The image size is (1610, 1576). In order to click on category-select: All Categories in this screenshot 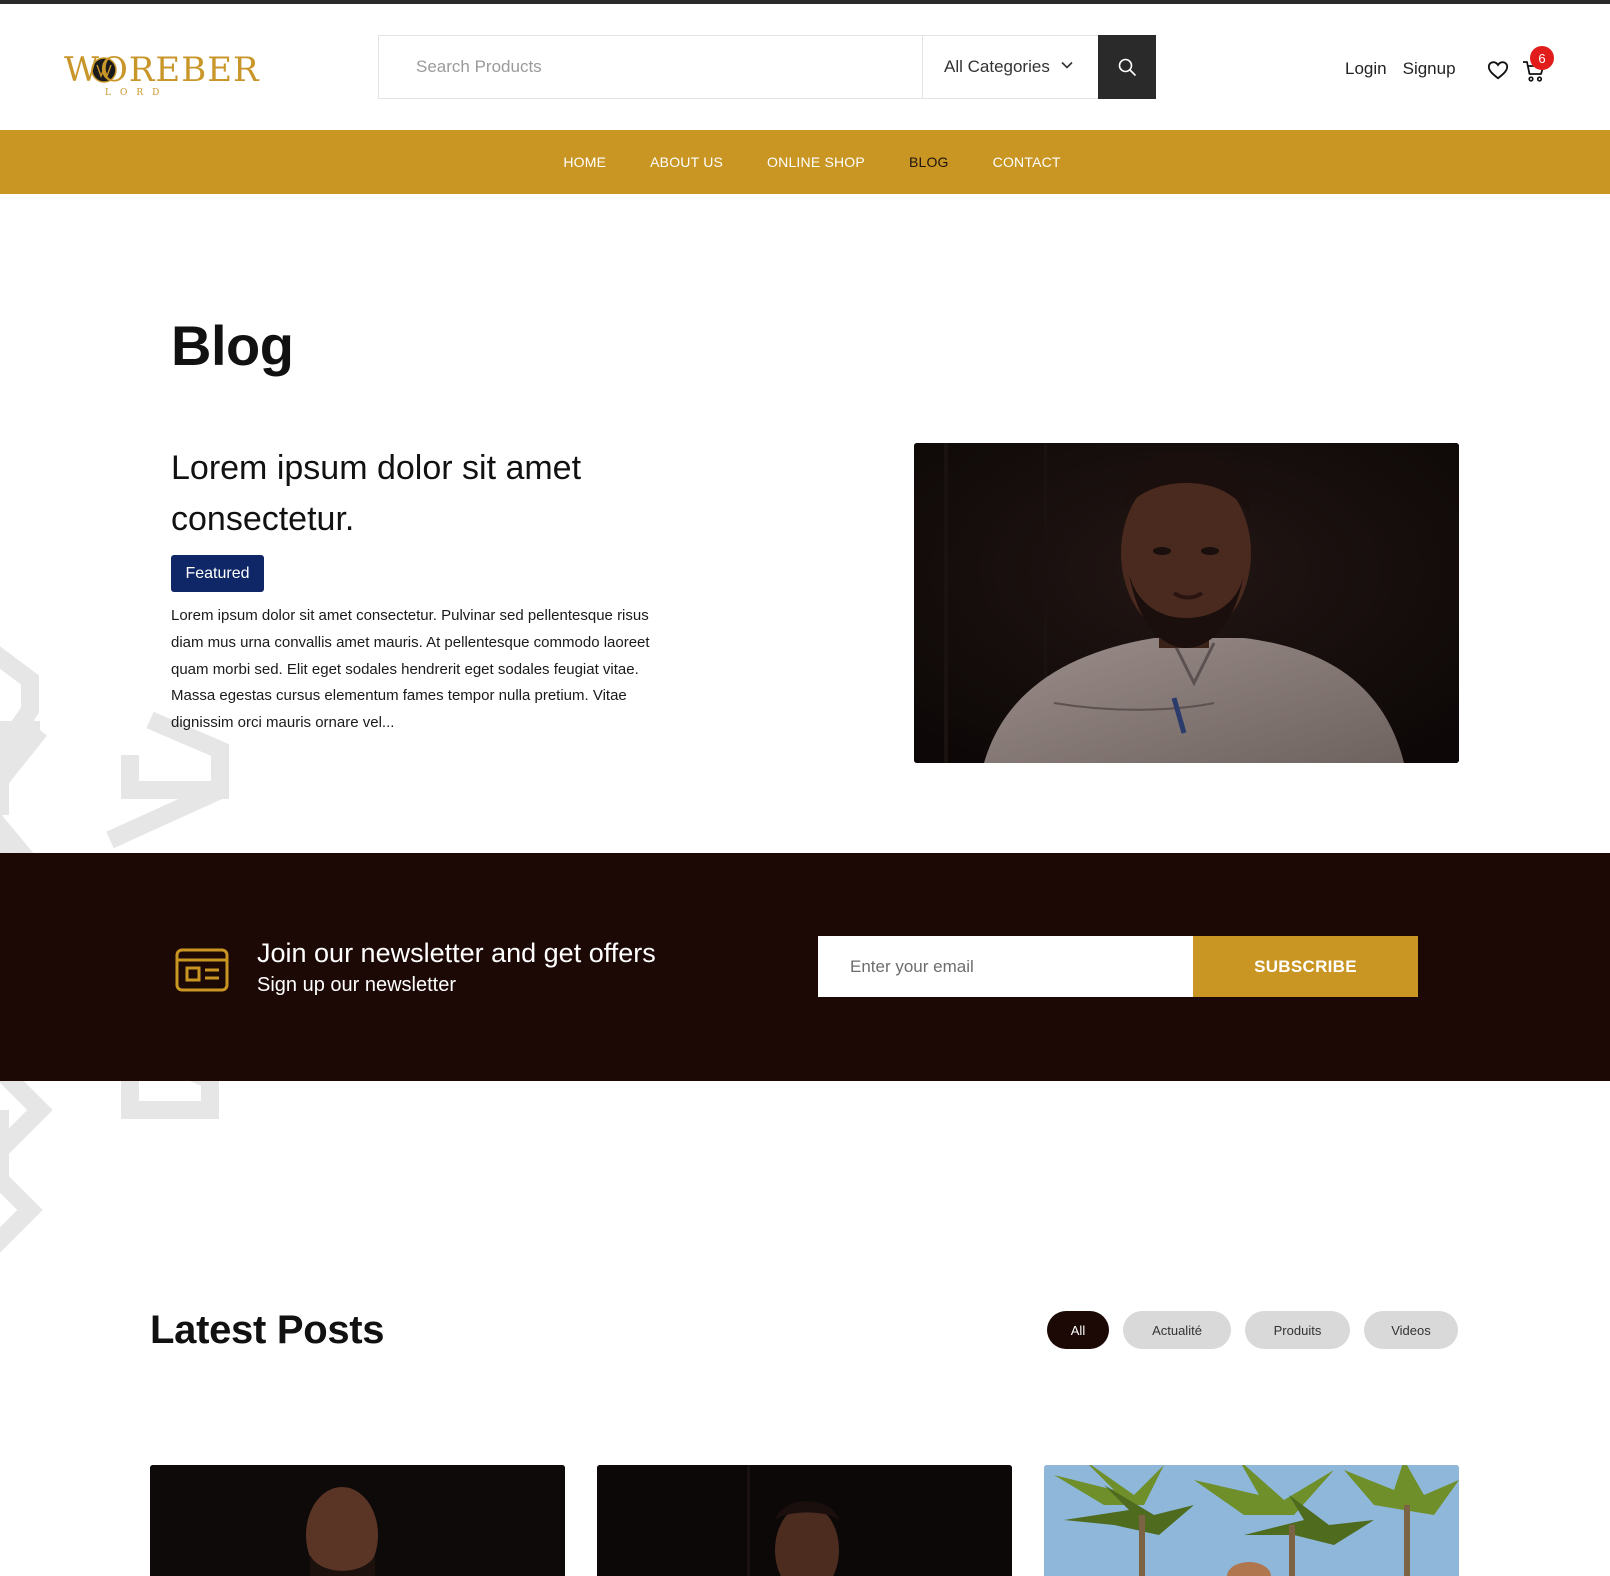, I will do `click(1010, 67)`.